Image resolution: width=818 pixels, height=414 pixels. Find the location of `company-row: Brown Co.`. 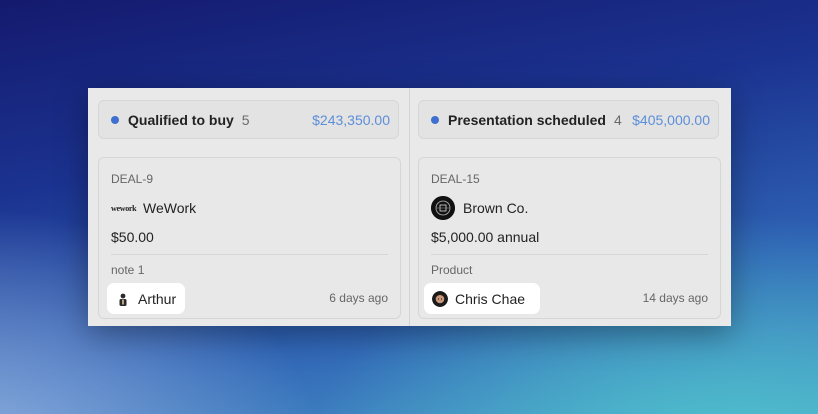

company-row: Brown Co. is located at coordinates (479, 208).